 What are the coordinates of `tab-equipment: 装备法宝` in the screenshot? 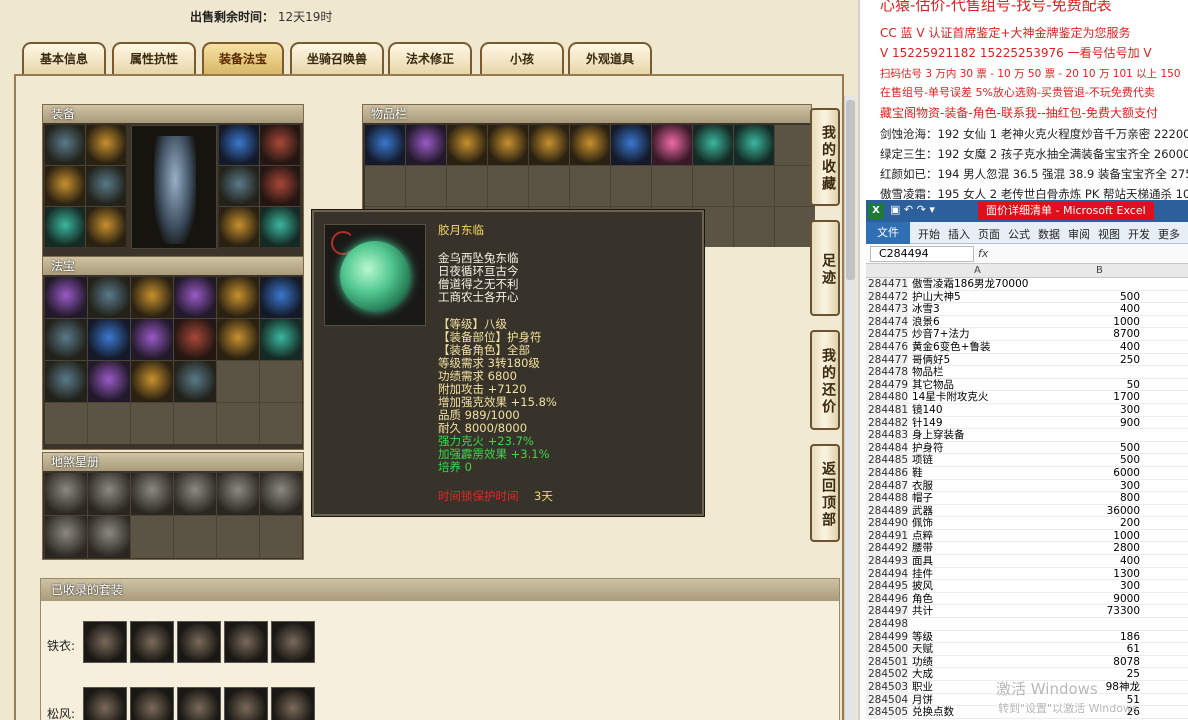 It's located at (243, 58).